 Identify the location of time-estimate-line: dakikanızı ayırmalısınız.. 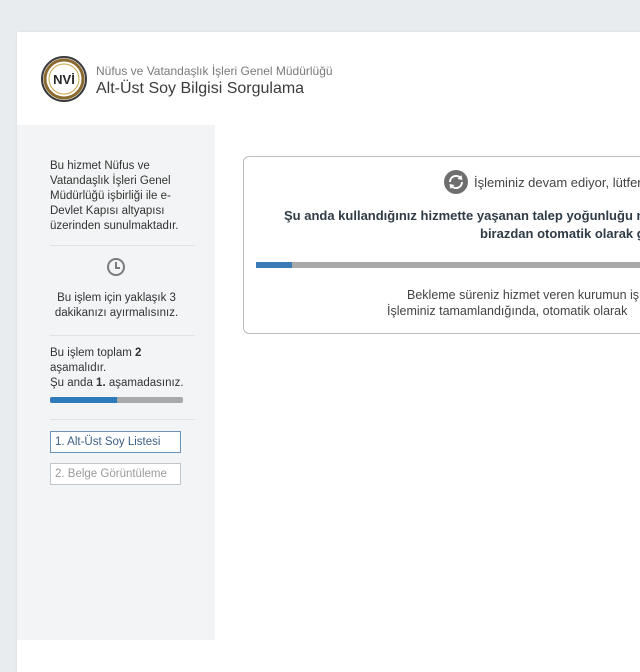
(116, 313).